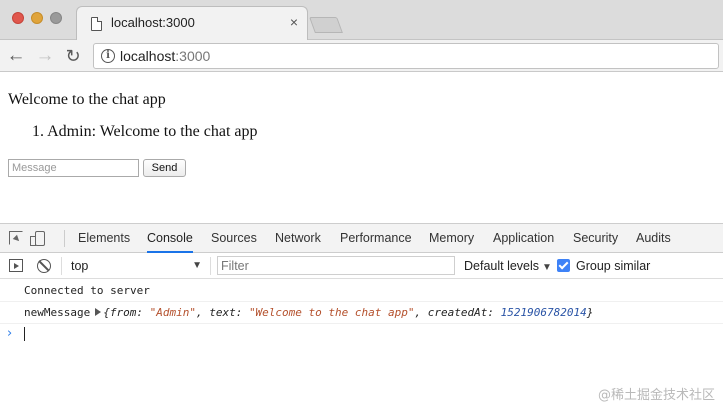 Image resolution: width=723 pixels, height=409 pixels. What do you see at coordinates (595, 238) in the screenshot?
I see `tab-security: Security` at bounding box center [595, 238].